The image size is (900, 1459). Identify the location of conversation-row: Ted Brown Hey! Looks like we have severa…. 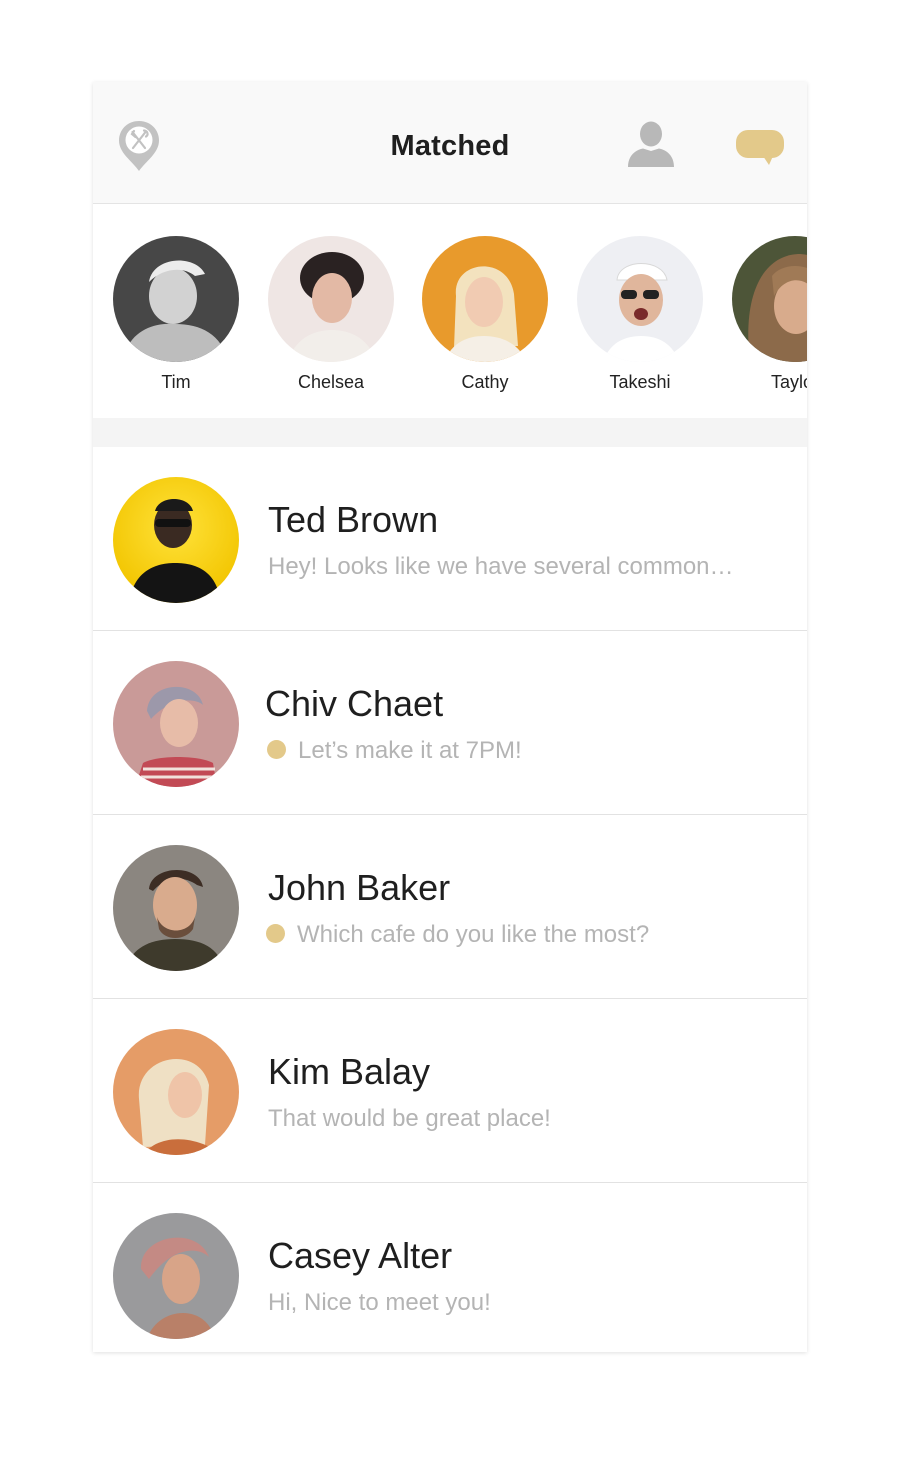
(450, 539).